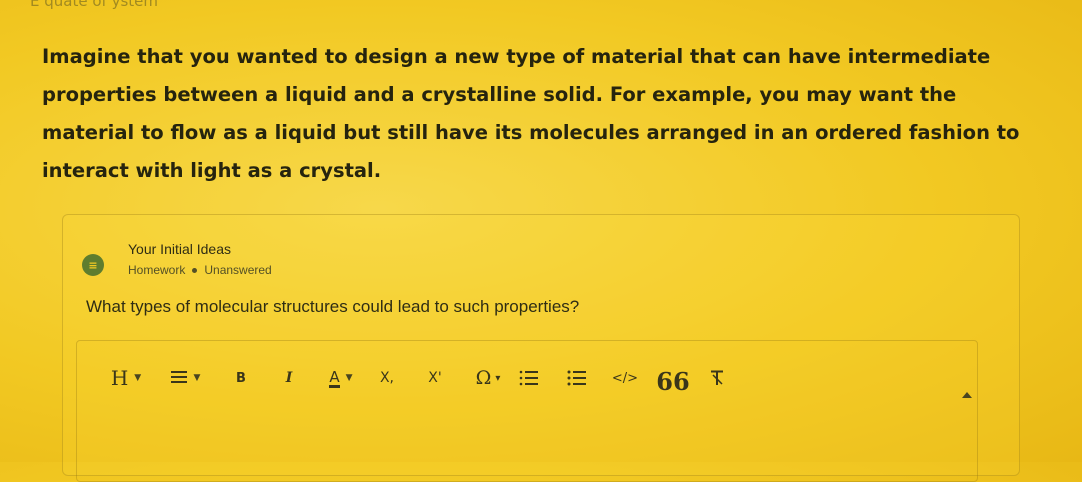 The height and width of the screenshot is (482, 1082). Describe the element at coordinates (157, 270) in the screenshot. I see `assignment-type: Homework` at that location.